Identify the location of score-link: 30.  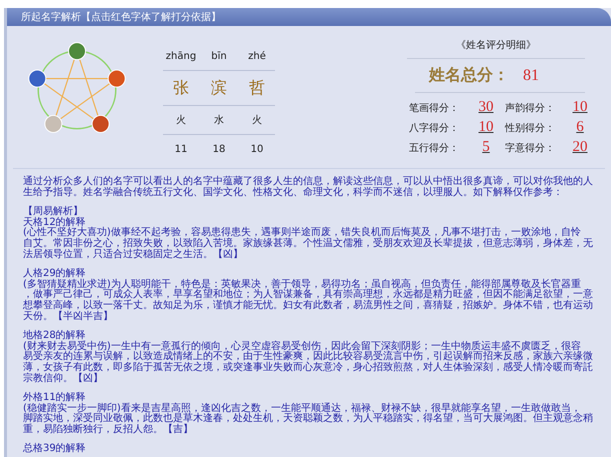
(486, 107).